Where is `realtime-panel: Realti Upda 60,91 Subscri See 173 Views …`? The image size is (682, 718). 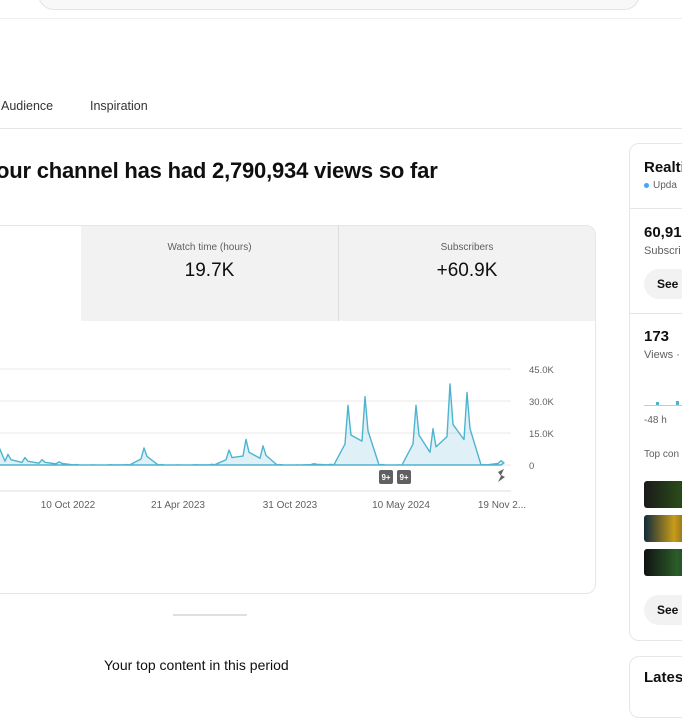 realtime-panel: Realti Upda 60,91 Subscri See 173 Views … is located at coordinates (655, 392).